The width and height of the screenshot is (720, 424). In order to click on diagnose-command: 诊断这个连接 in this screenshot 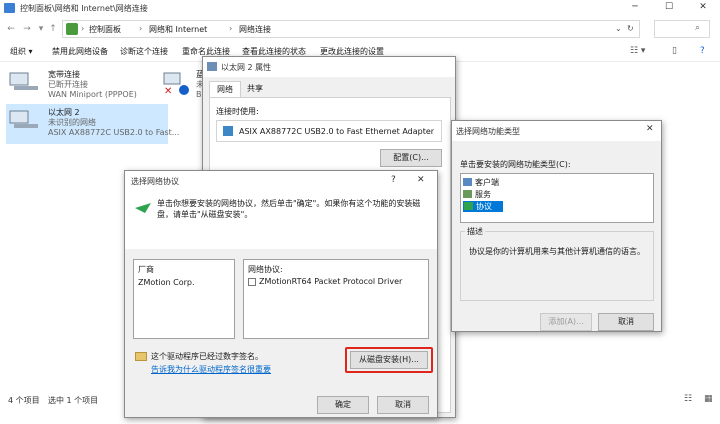, I will do `click(144, 51)`.